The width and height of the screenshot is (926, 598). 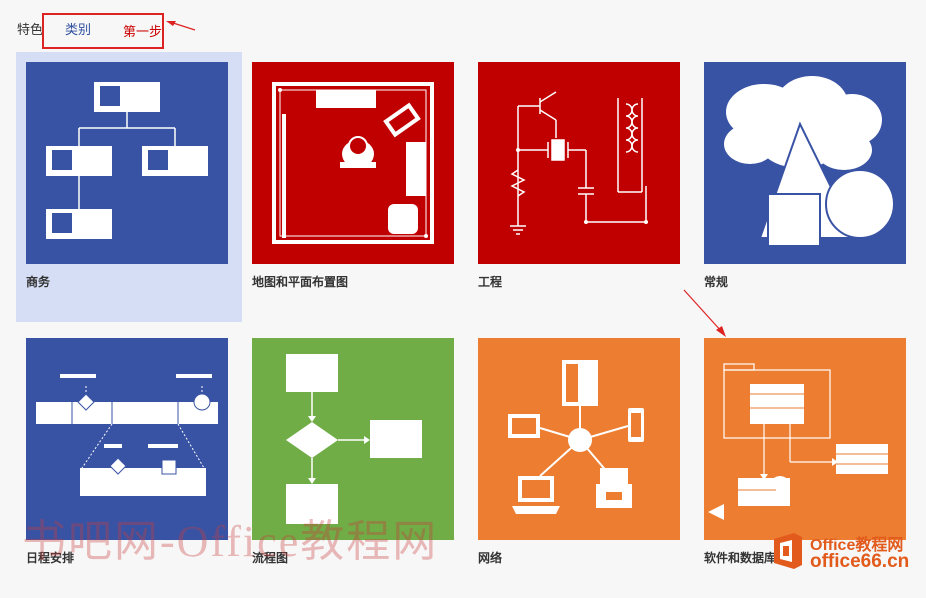 What do you see at coordinates (809, 161) in the screenshot?
I see `basic-shapes-icon` at bounding box center [809, 161].